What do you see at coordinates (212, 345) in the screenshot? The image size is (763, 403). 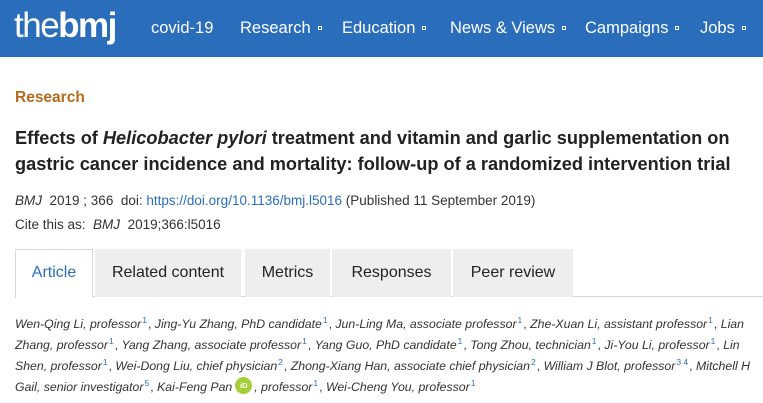 I see `author-name: Yang Zhang, associate professor` at bounding box center [212, 345].